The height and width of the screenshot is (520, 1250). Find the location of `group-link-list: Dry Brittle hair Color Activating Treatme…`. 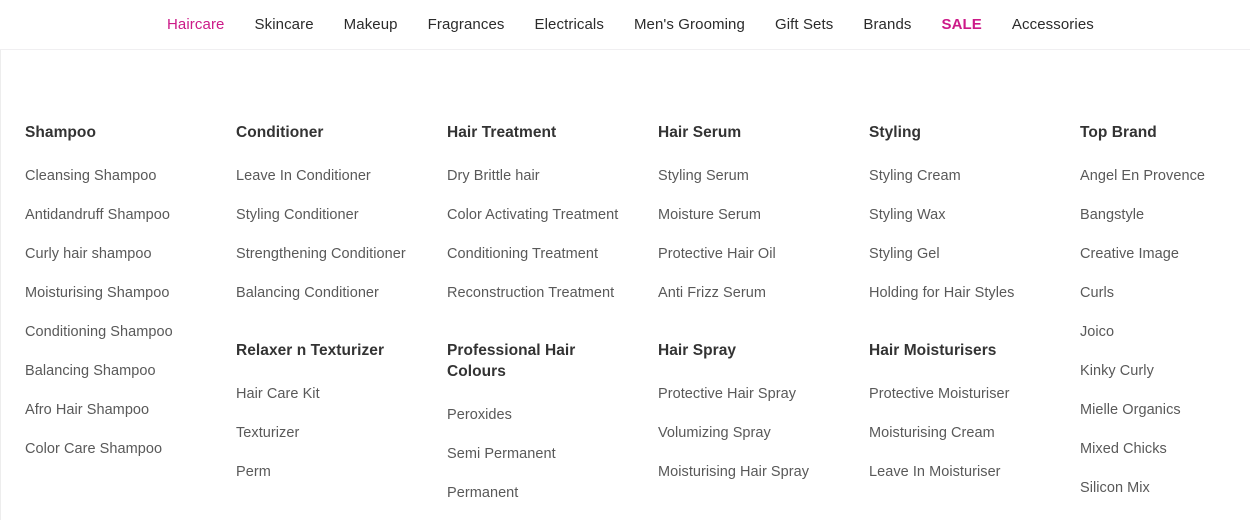

group-link-list: Dry Brittle hair Color Activating Treatme… is located at coordinates (541, 235).